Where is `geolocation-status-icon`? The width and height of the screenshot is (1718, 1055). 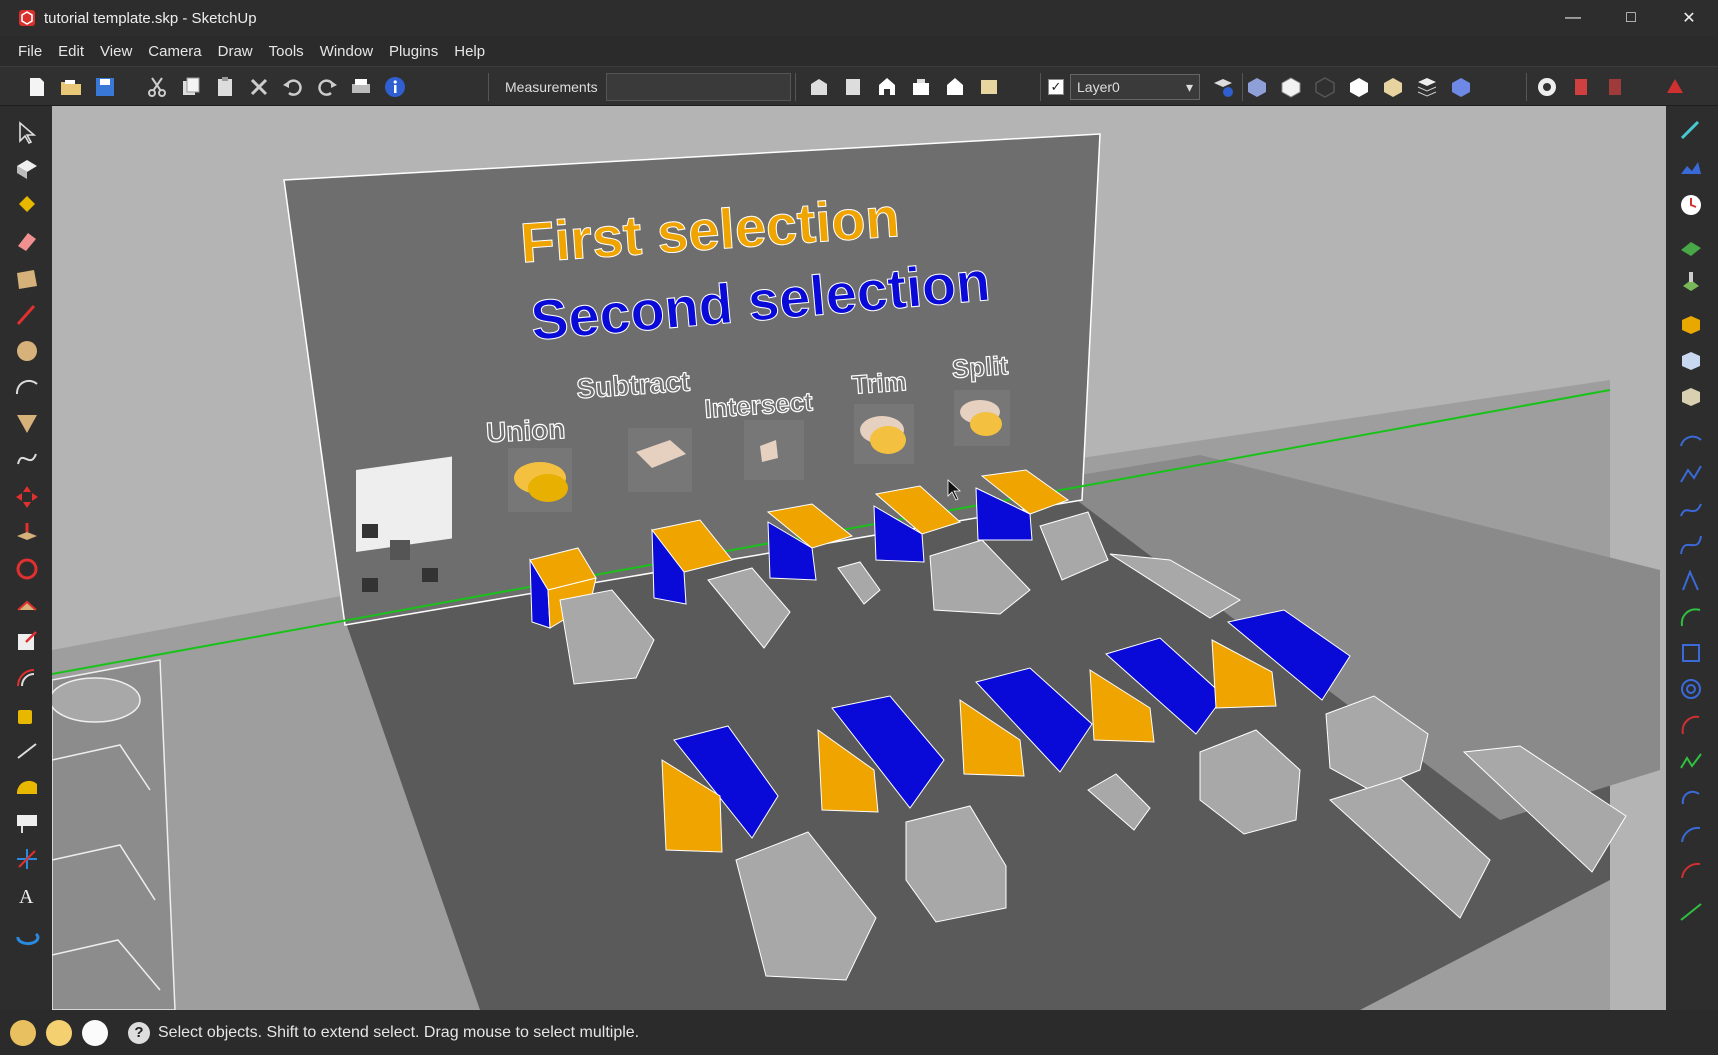 geolocation-status-icon is located at coordinates (23, 1032).